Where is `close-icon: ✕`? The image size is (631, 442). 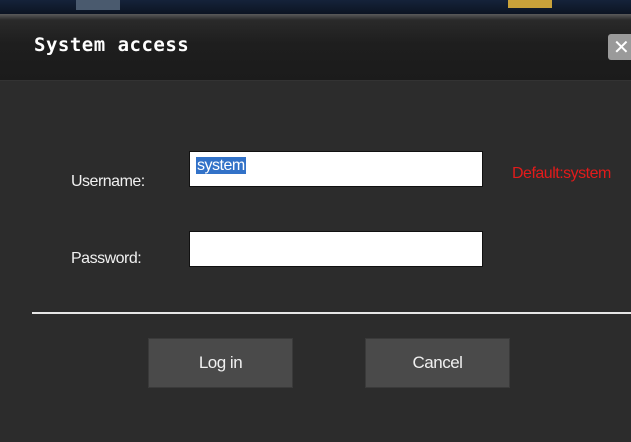 close-icon: ✕ is located at coordinates (621, 47).